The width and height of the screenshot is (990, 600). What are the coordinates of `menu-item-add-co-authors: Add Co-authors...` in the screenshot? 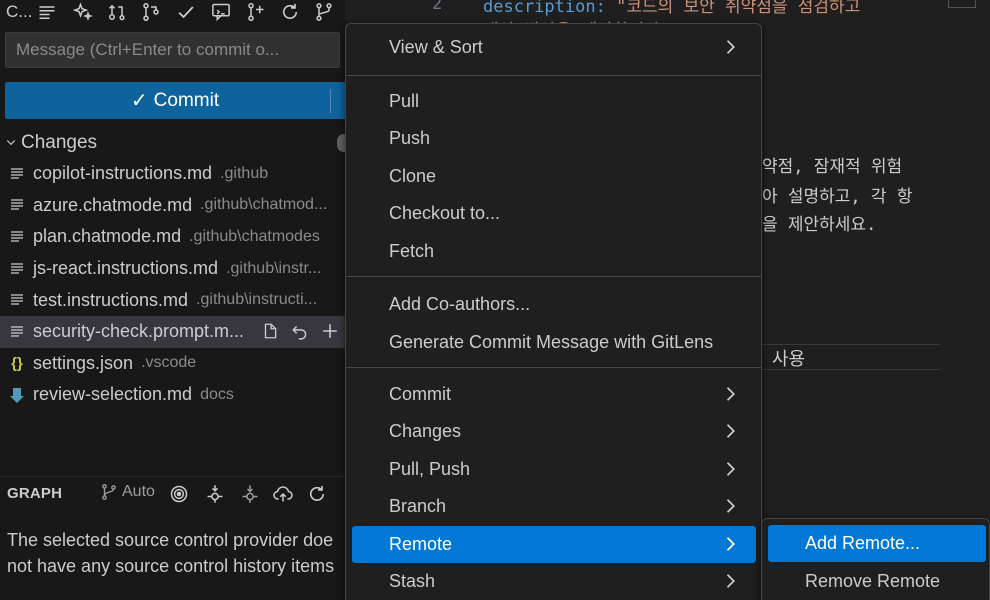 It's located at (554, 304).